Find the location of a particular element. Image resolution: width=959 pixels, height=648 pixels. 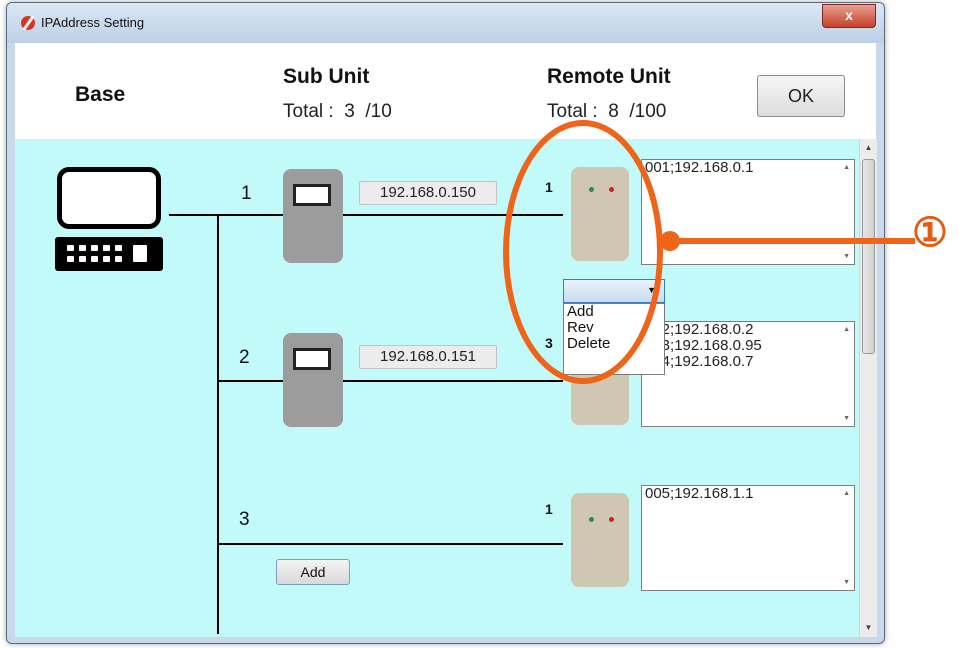

sub-unit-number: 2 is located at coordinates (244, 357).